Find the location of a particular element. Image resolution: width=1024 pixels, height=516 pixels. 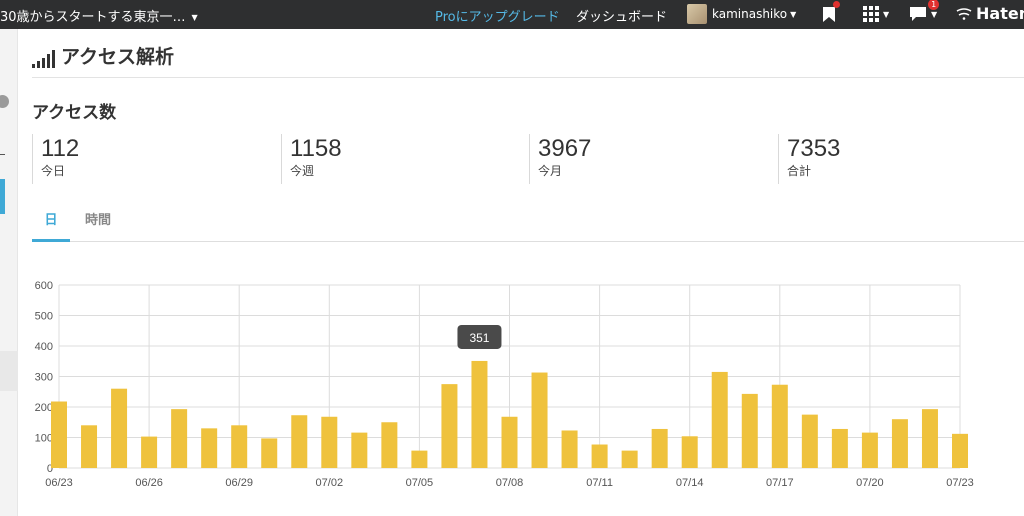

stat-label: 今月 is located at coordinates (550, 171).